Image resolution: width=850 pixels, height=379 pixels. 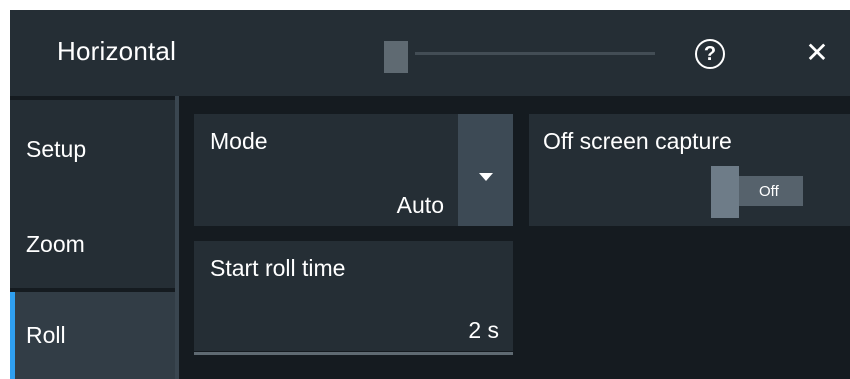 I want to click on mode-label: Mode, so click(x=239, y=141).